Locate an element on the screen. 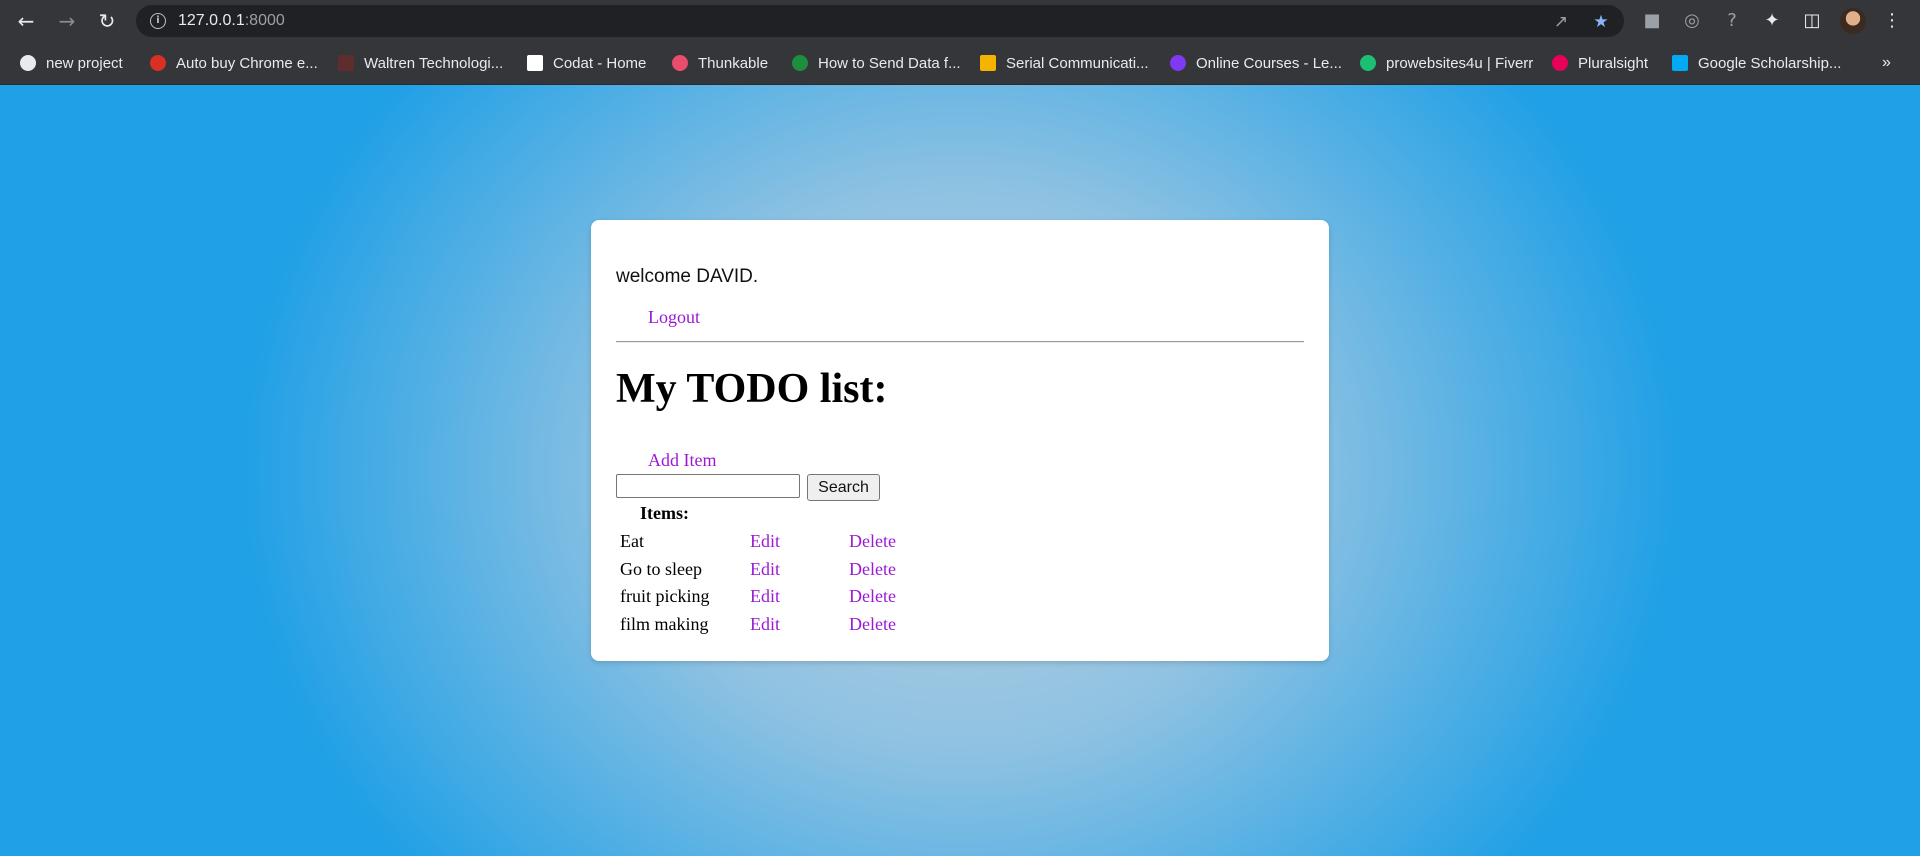  add-item-link: Add Item is located at coordinates (682, 460).